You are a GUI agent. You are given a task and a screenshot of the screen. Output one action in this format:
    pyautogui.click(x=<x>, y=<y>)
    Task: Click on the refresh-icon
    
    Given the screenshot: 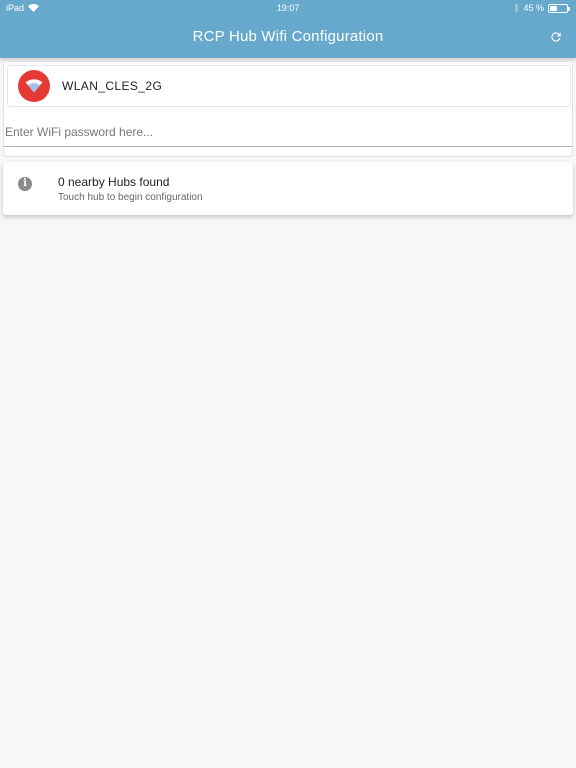 What is the action you would take?
    pyautogui.click(x=556, y=37)
    